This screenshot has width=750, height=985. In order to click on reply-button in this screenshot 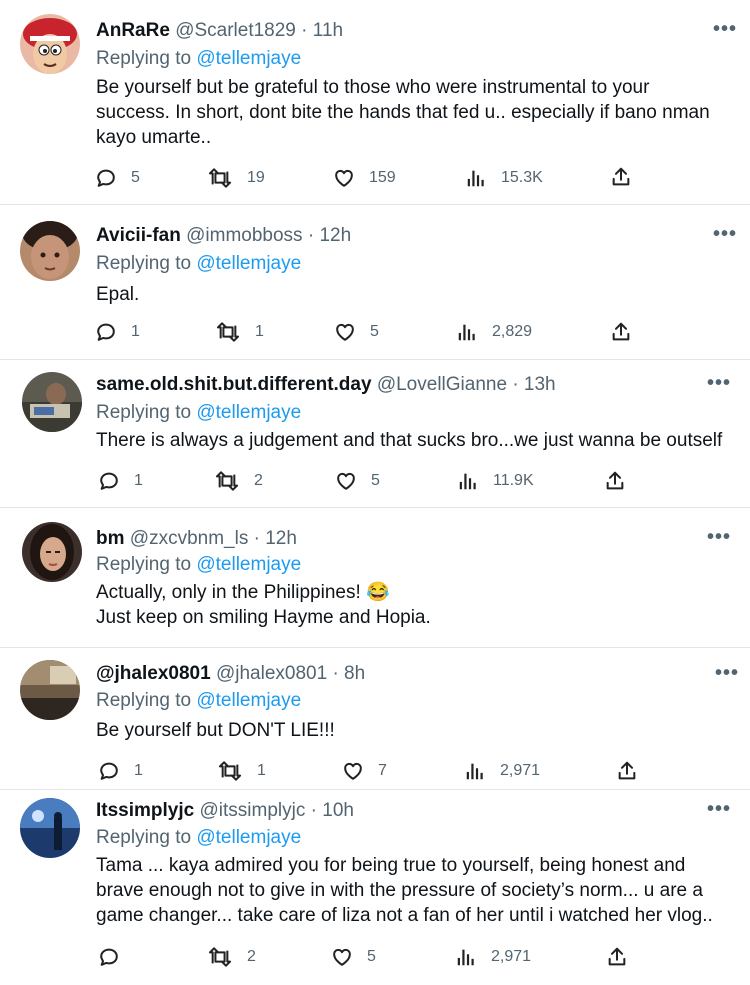, I will do `click(116, 957)`.